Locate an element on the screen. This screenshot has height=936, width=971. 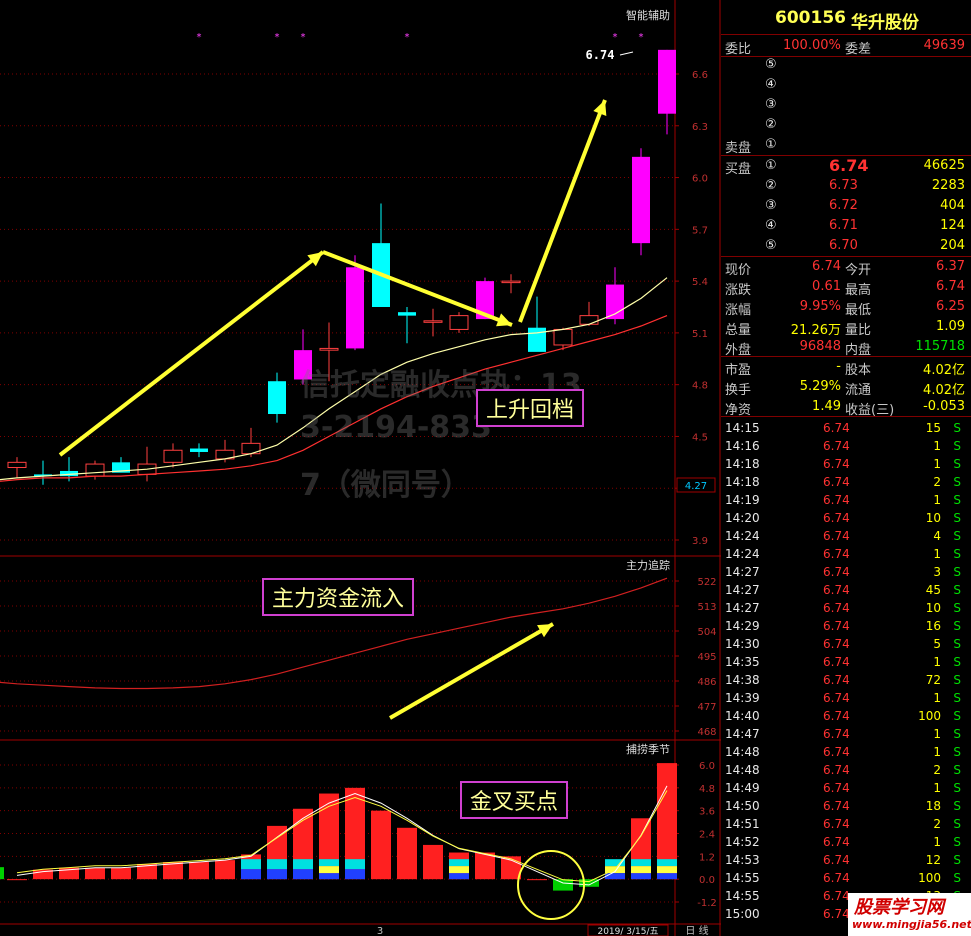
tick-volume: 5 is located at coordinates (937, 644).